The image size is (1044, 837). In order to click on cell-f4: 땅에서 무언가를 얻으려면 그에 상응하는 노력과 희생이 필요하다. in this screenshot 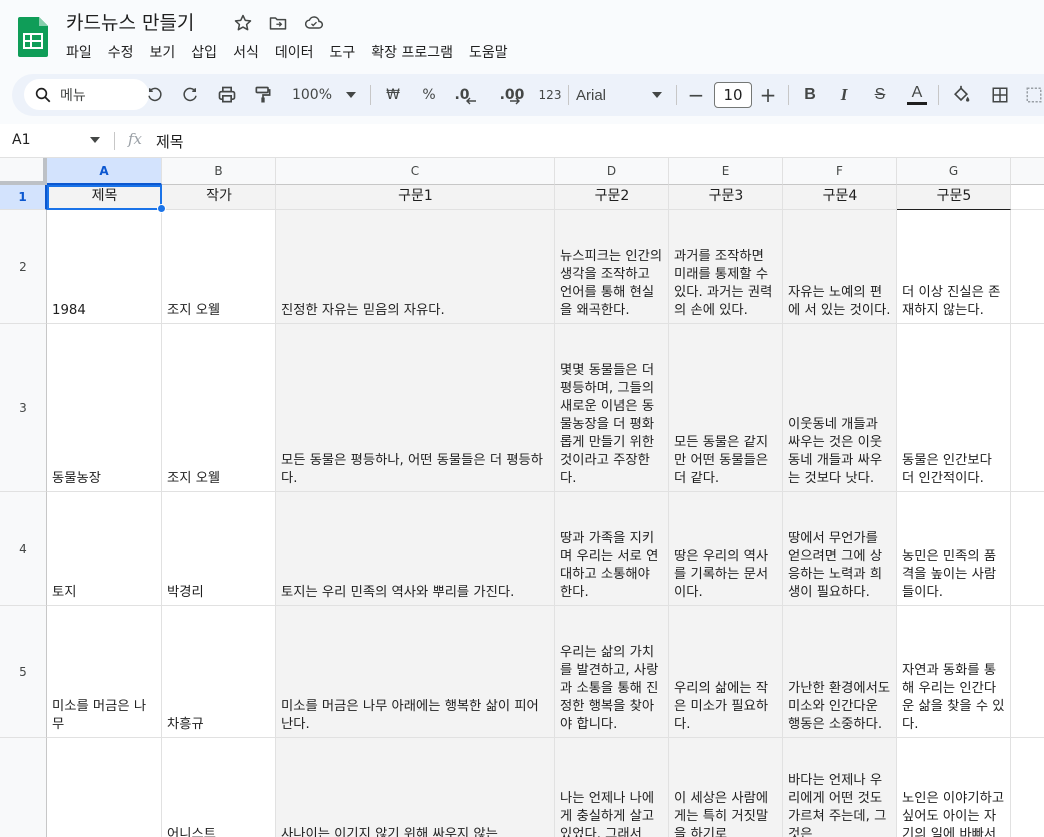, I will do `click(840, 549)`.